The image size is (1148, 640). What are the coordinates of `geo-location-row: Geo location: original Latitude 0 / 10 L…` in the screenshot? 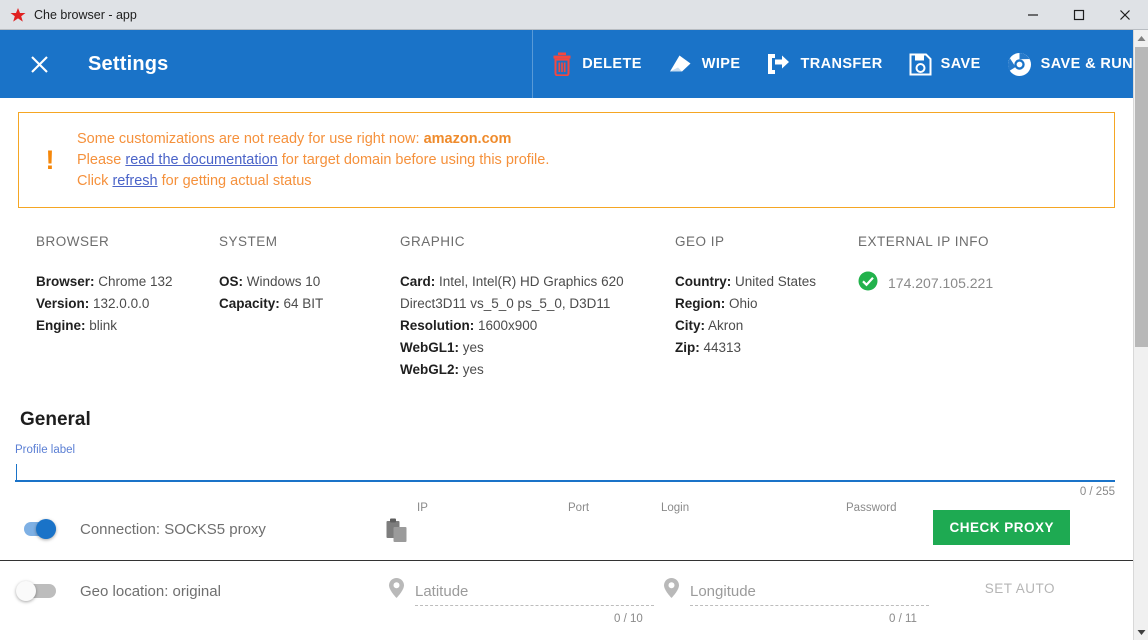 It's located at (566, 593).